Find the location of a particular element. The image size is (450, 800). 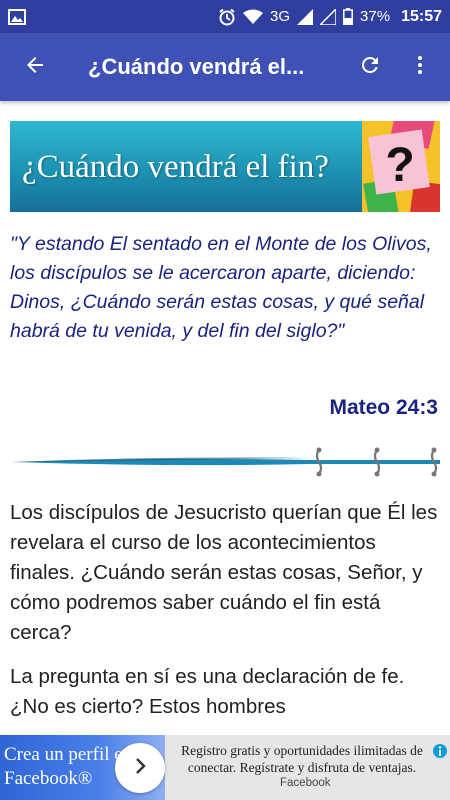

decorative-divider is located at coordinates (225, 462).